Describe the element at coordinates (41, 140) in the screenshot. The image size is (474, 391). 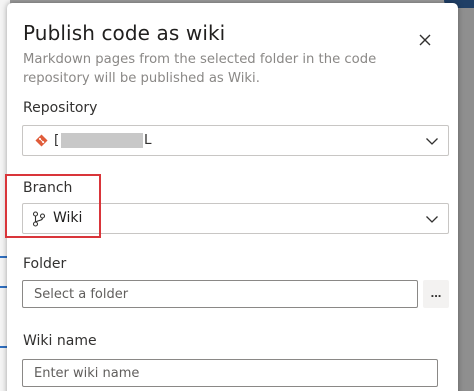
I see `git-repo-icon` at that location.